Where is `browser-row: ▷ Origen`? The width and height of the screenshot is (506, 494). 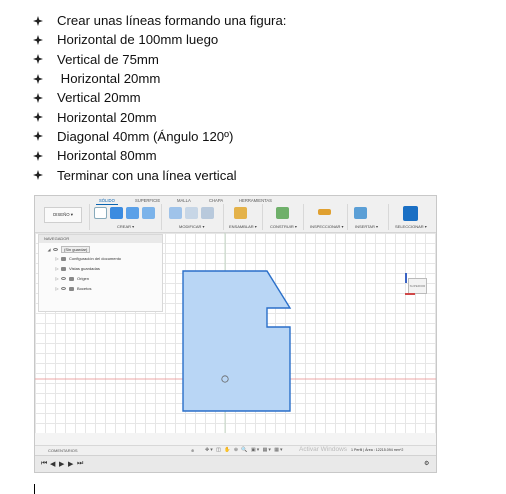 browser-row: ▷ Origen is located at coordinates (71, 278).